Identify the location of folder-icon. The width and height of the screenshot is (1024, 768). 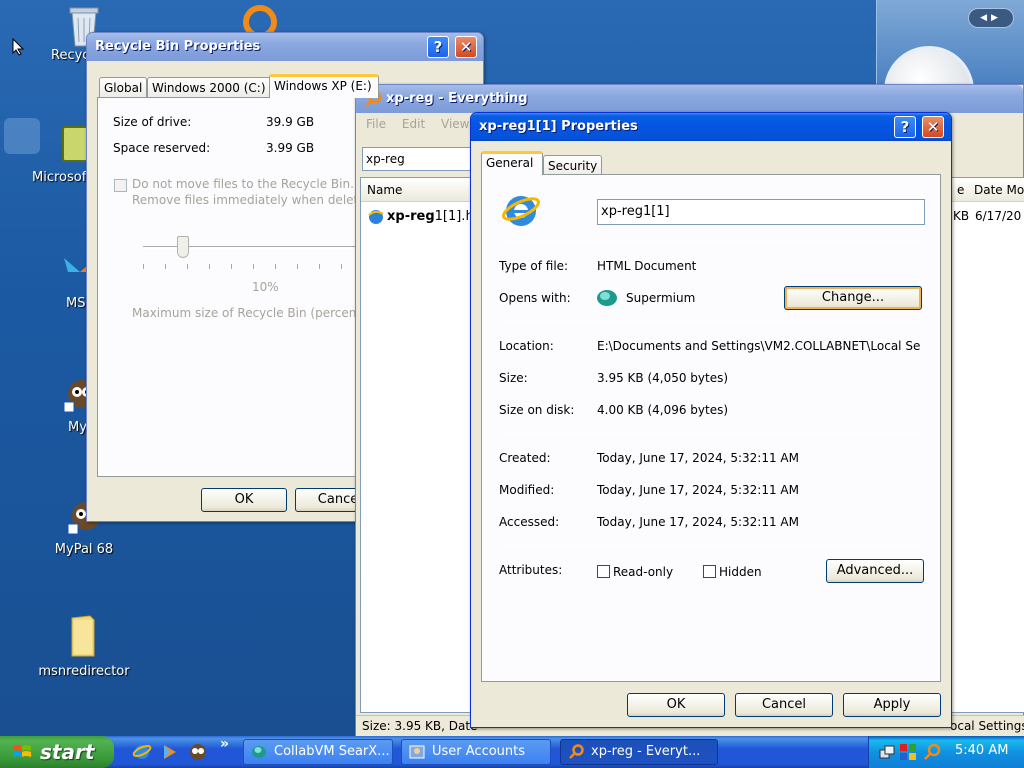
(84, 636).